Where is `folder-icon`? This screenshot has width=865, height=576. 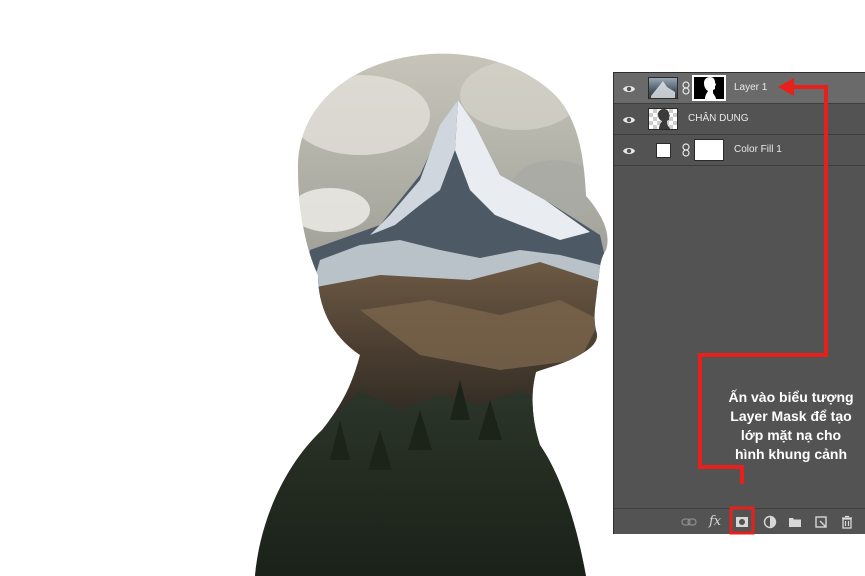 folder-icon is located at coordinates (795, 522).